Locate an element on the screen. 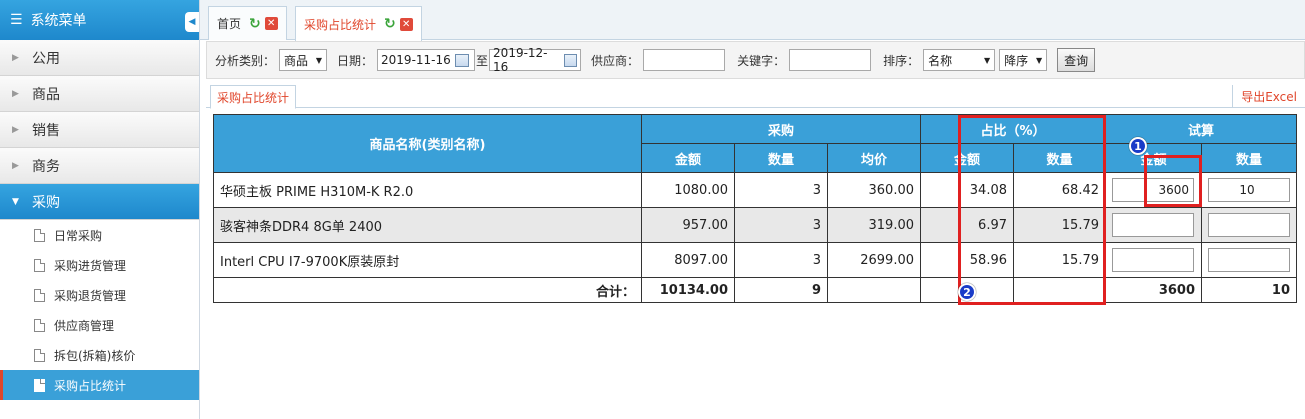  menu-item-goods: ▶ 商品 is located at coordinates (99, 94).